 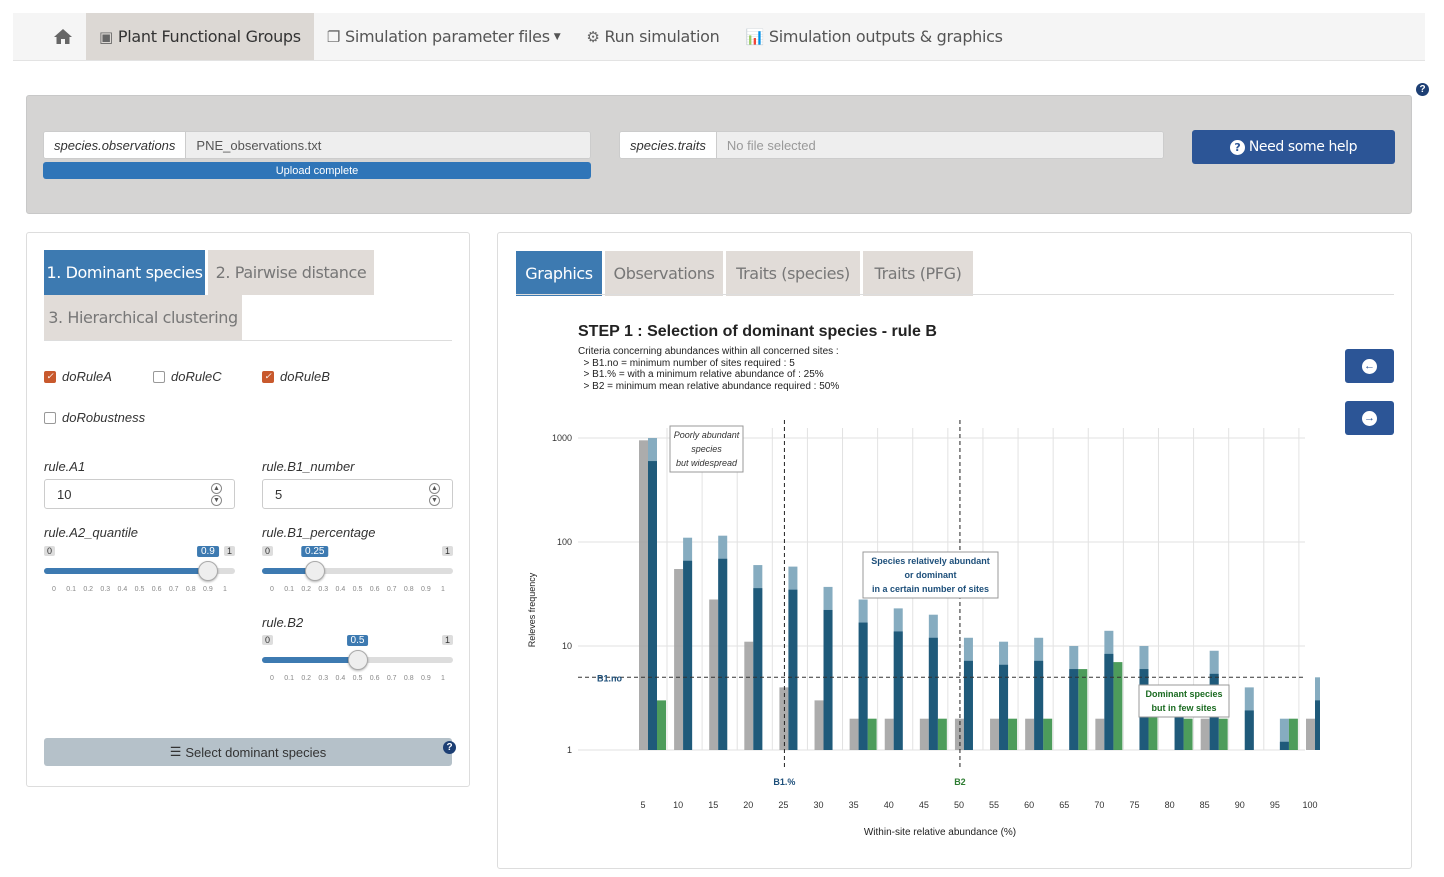 I want to click on slider-tick-label: 0.3, so click(x=323, y=678).